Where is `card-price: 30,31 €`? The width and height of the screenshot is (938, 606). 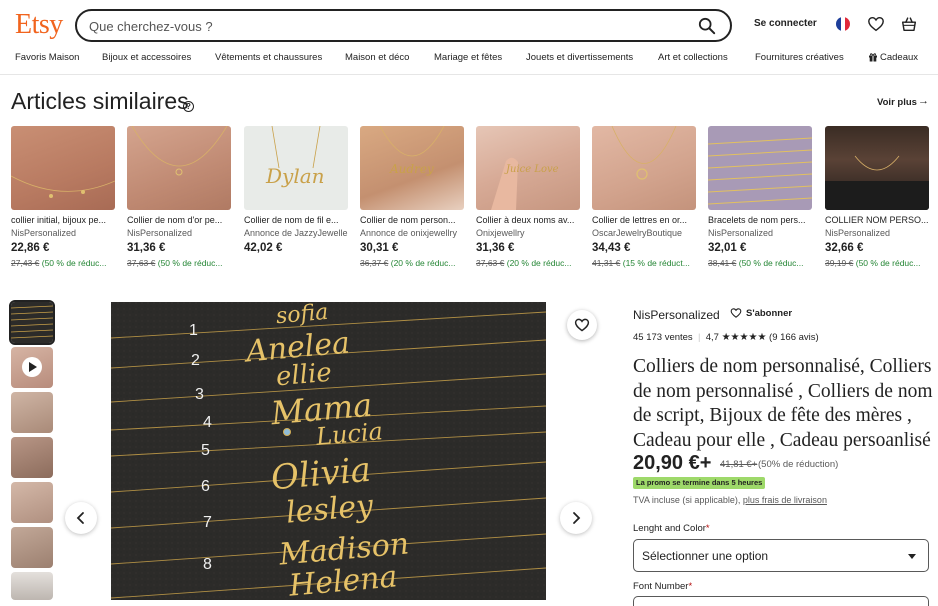
card-price: 30,31 € is located at coordinates (379, 248).